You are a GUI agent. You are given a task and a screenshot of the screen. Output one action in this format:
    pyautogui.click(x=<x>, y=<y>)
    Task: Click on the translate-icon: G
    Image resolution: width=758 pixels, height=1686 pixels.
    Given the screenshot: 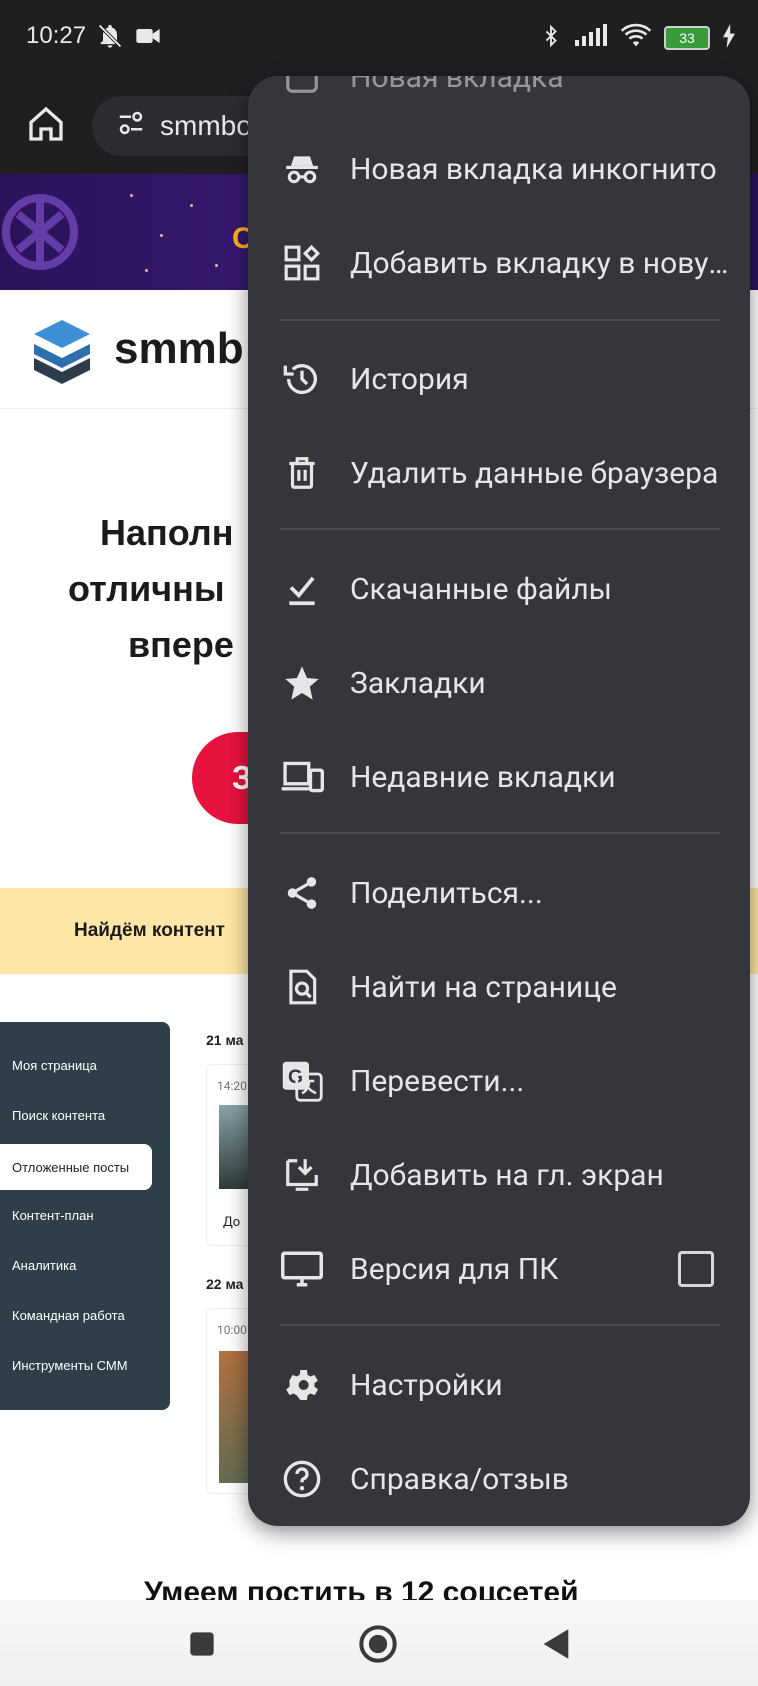 What is the action you would take?
    pyautogui.click(x=302, y=1081)
    